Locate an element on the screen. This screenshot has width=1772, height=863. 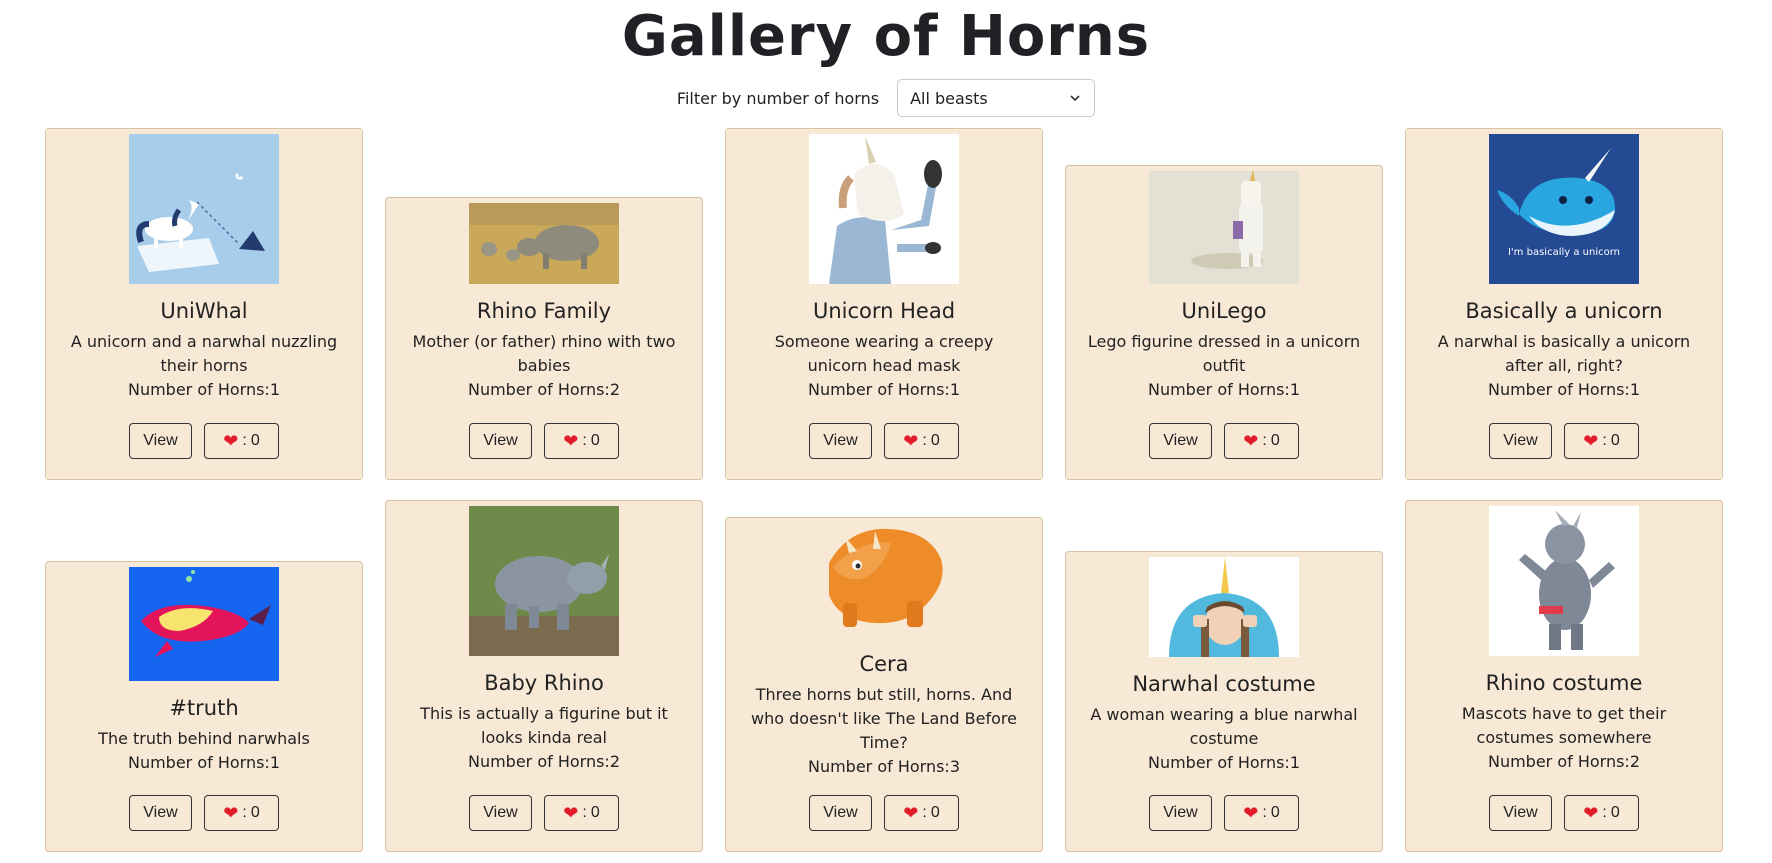
card-description: Mother (or father) rhino with two babies is located at coordinates (544, 353).